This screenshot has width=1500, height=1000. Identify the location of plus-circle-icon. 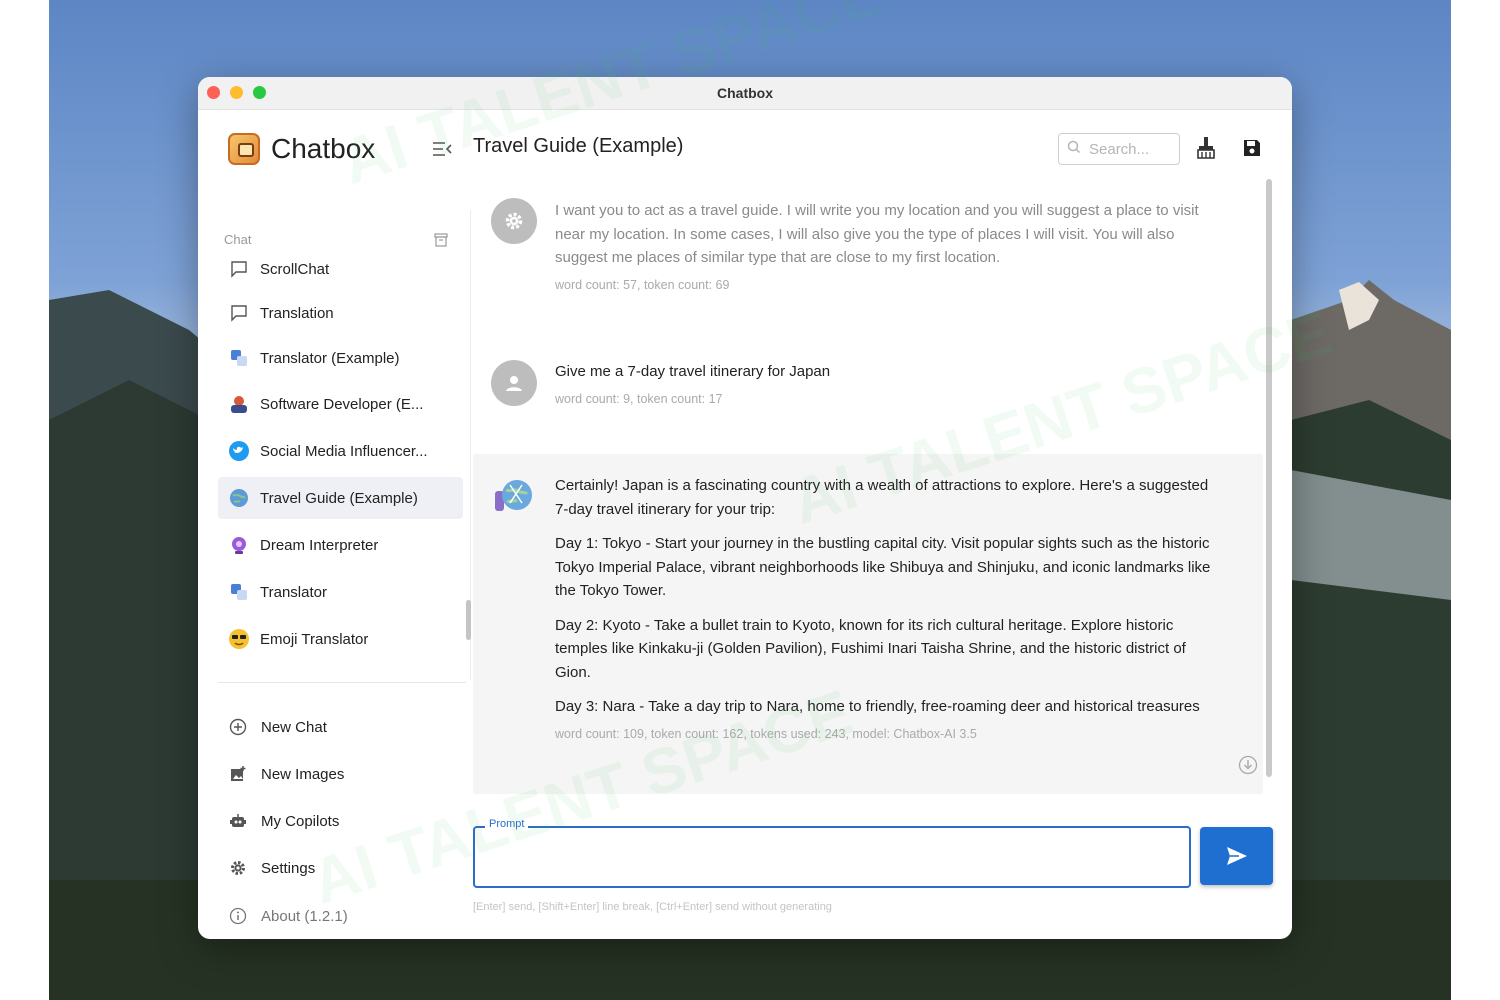
(238, 727).